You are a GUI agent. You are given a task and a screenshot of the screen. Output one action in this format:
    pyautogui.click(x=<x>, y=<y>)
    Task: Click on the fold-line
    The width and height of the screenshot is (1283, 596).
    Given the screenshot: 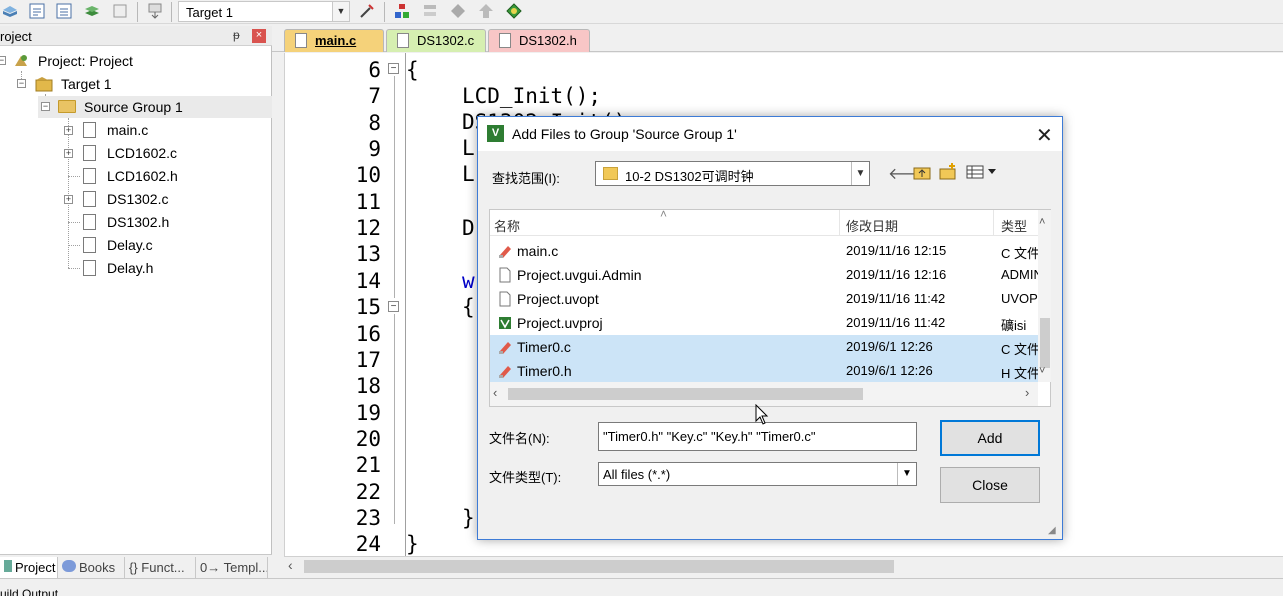 What is the action you would take?
    pyautogui.click(x=394, y=419)
    